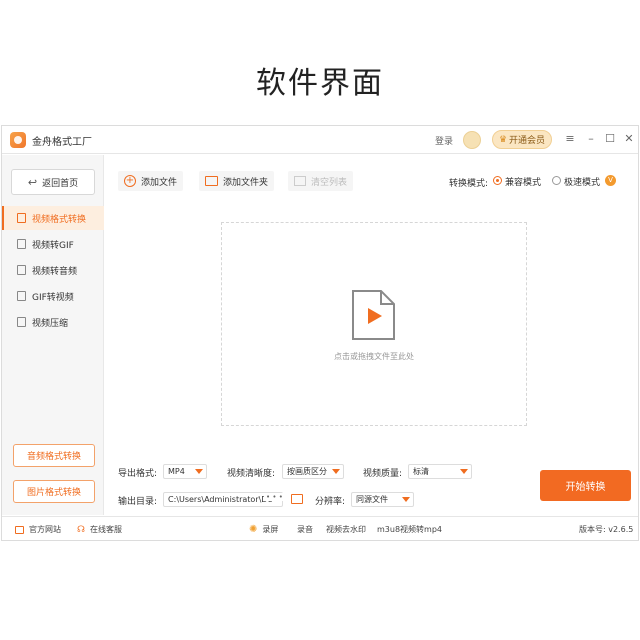 This screenshot has height=640, width=640. Describe the element at coordinates (21, 322) in the screenshot. I see `compress-icon` at that location.